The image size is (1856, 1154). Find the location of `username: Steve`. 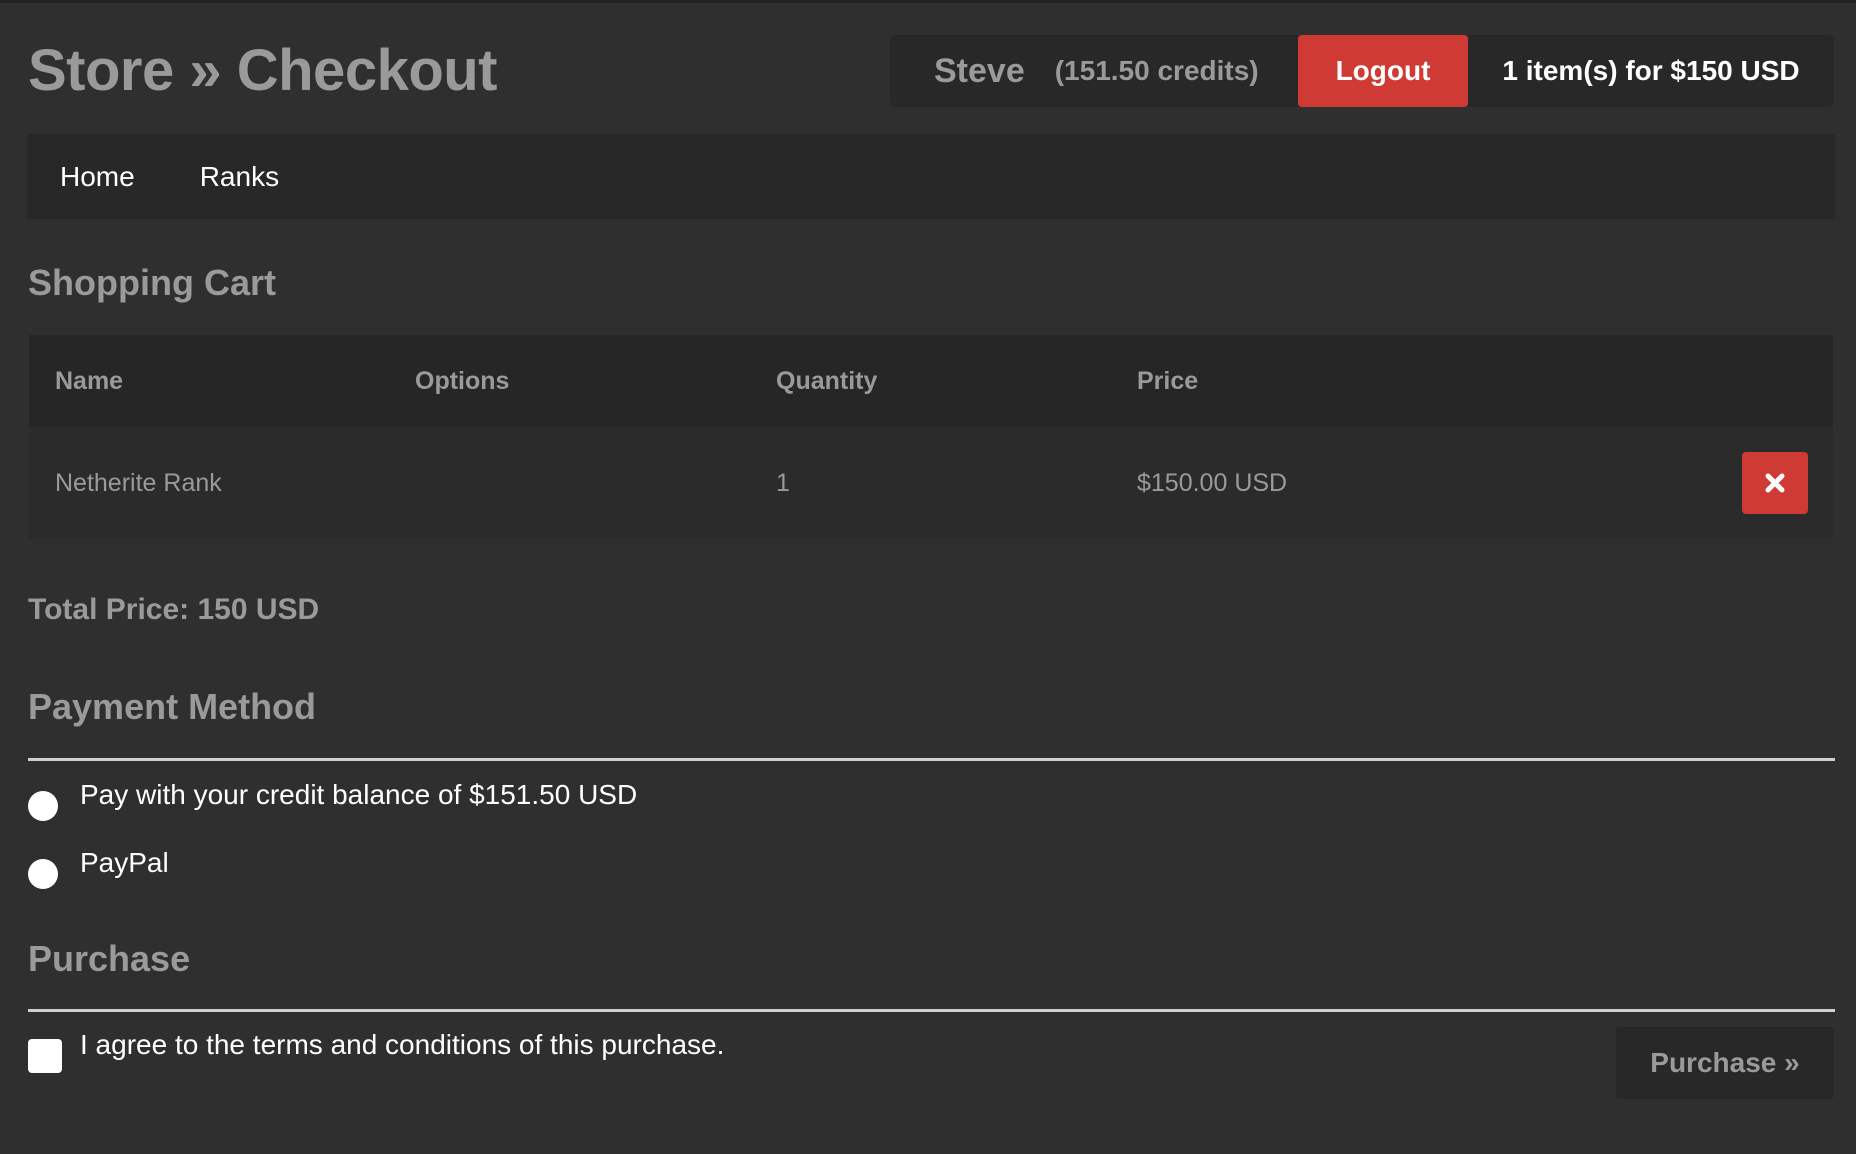

username: Steve is located at coordinates (979, 70).